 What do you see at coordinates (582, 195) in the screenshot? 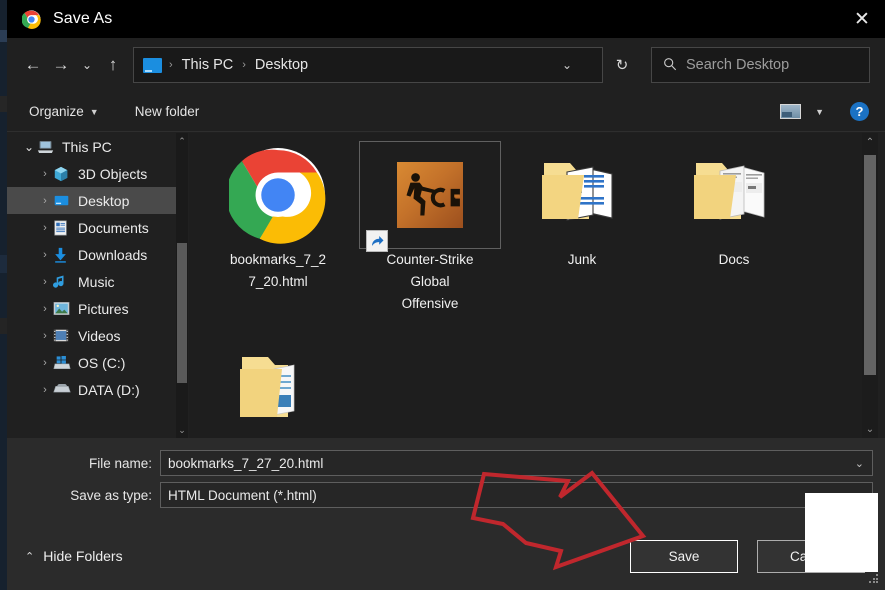
I see `folder-documents-icon` at bounding box center [582, 195].